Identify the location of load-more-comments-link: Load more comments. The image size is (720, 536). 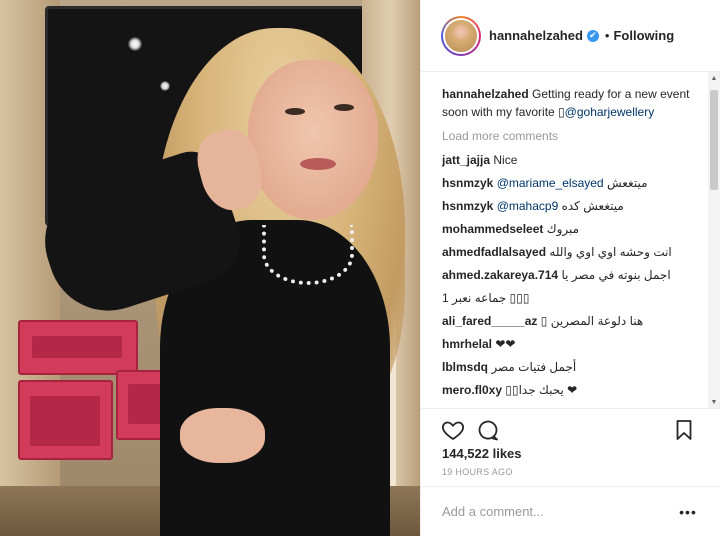
(570, 136).